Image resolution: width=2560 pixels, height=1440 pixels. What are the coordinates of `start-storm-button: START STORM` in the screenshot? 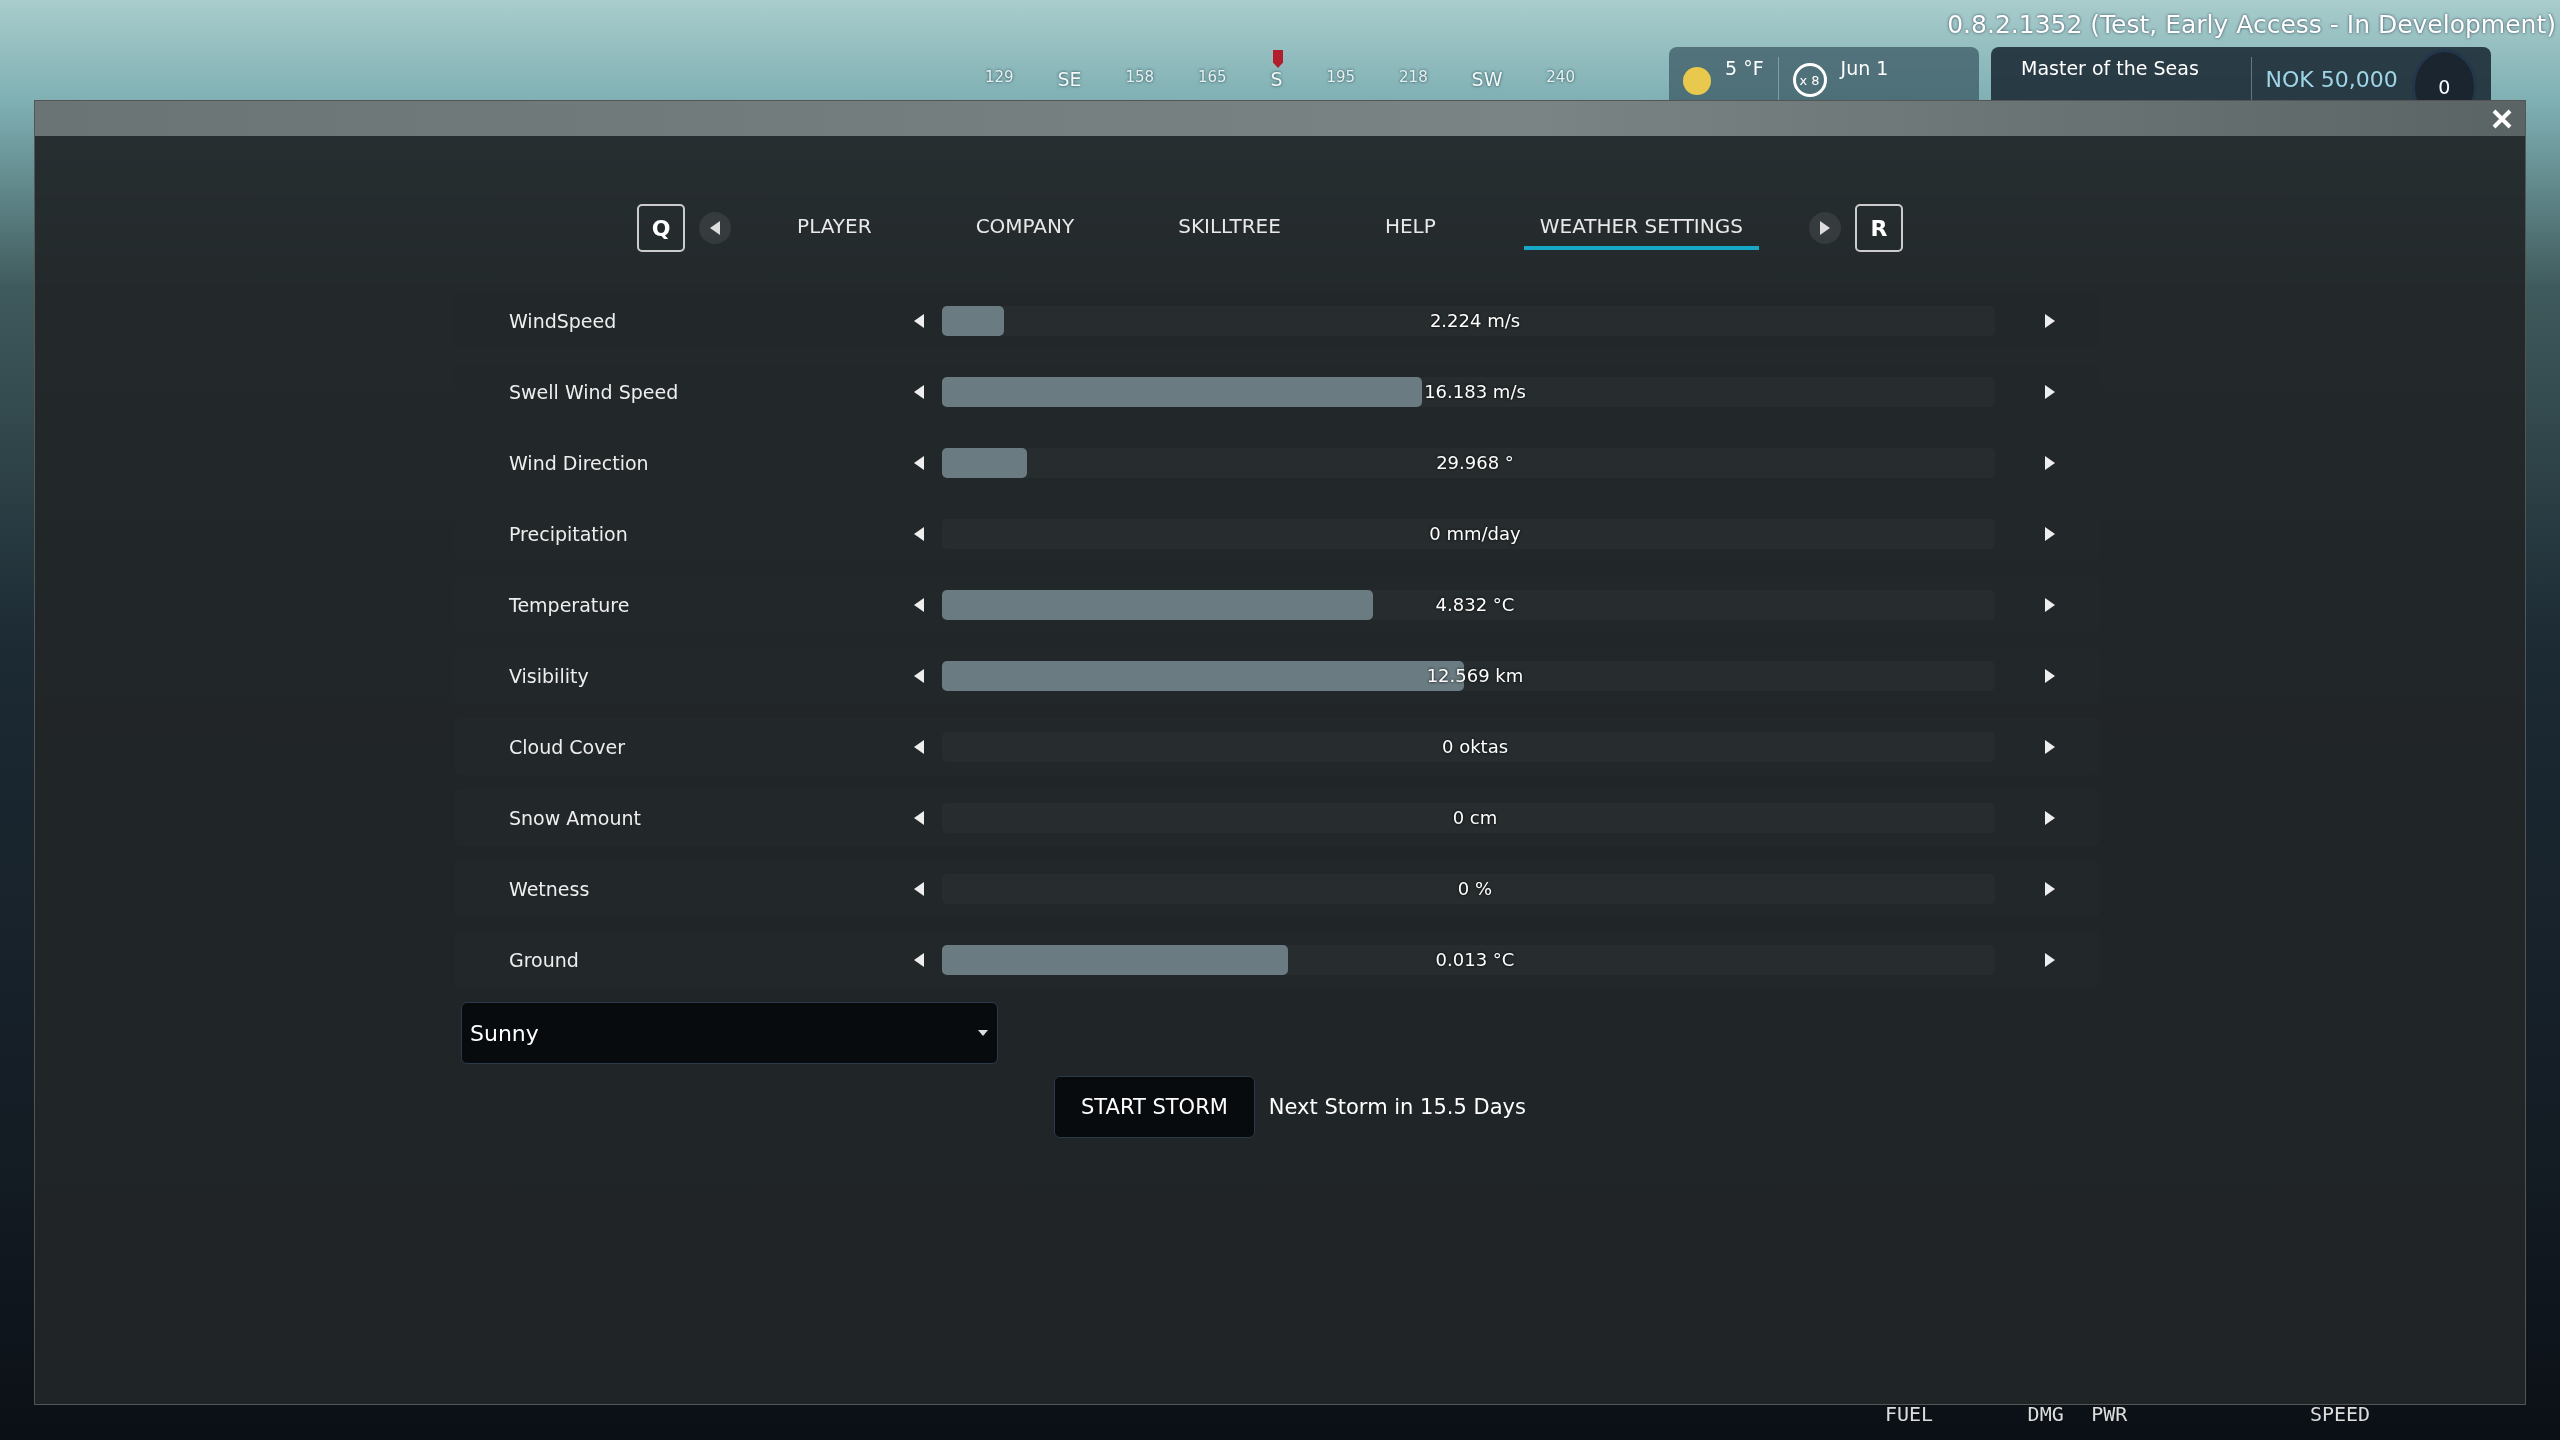 It's located at (1154, 1107).